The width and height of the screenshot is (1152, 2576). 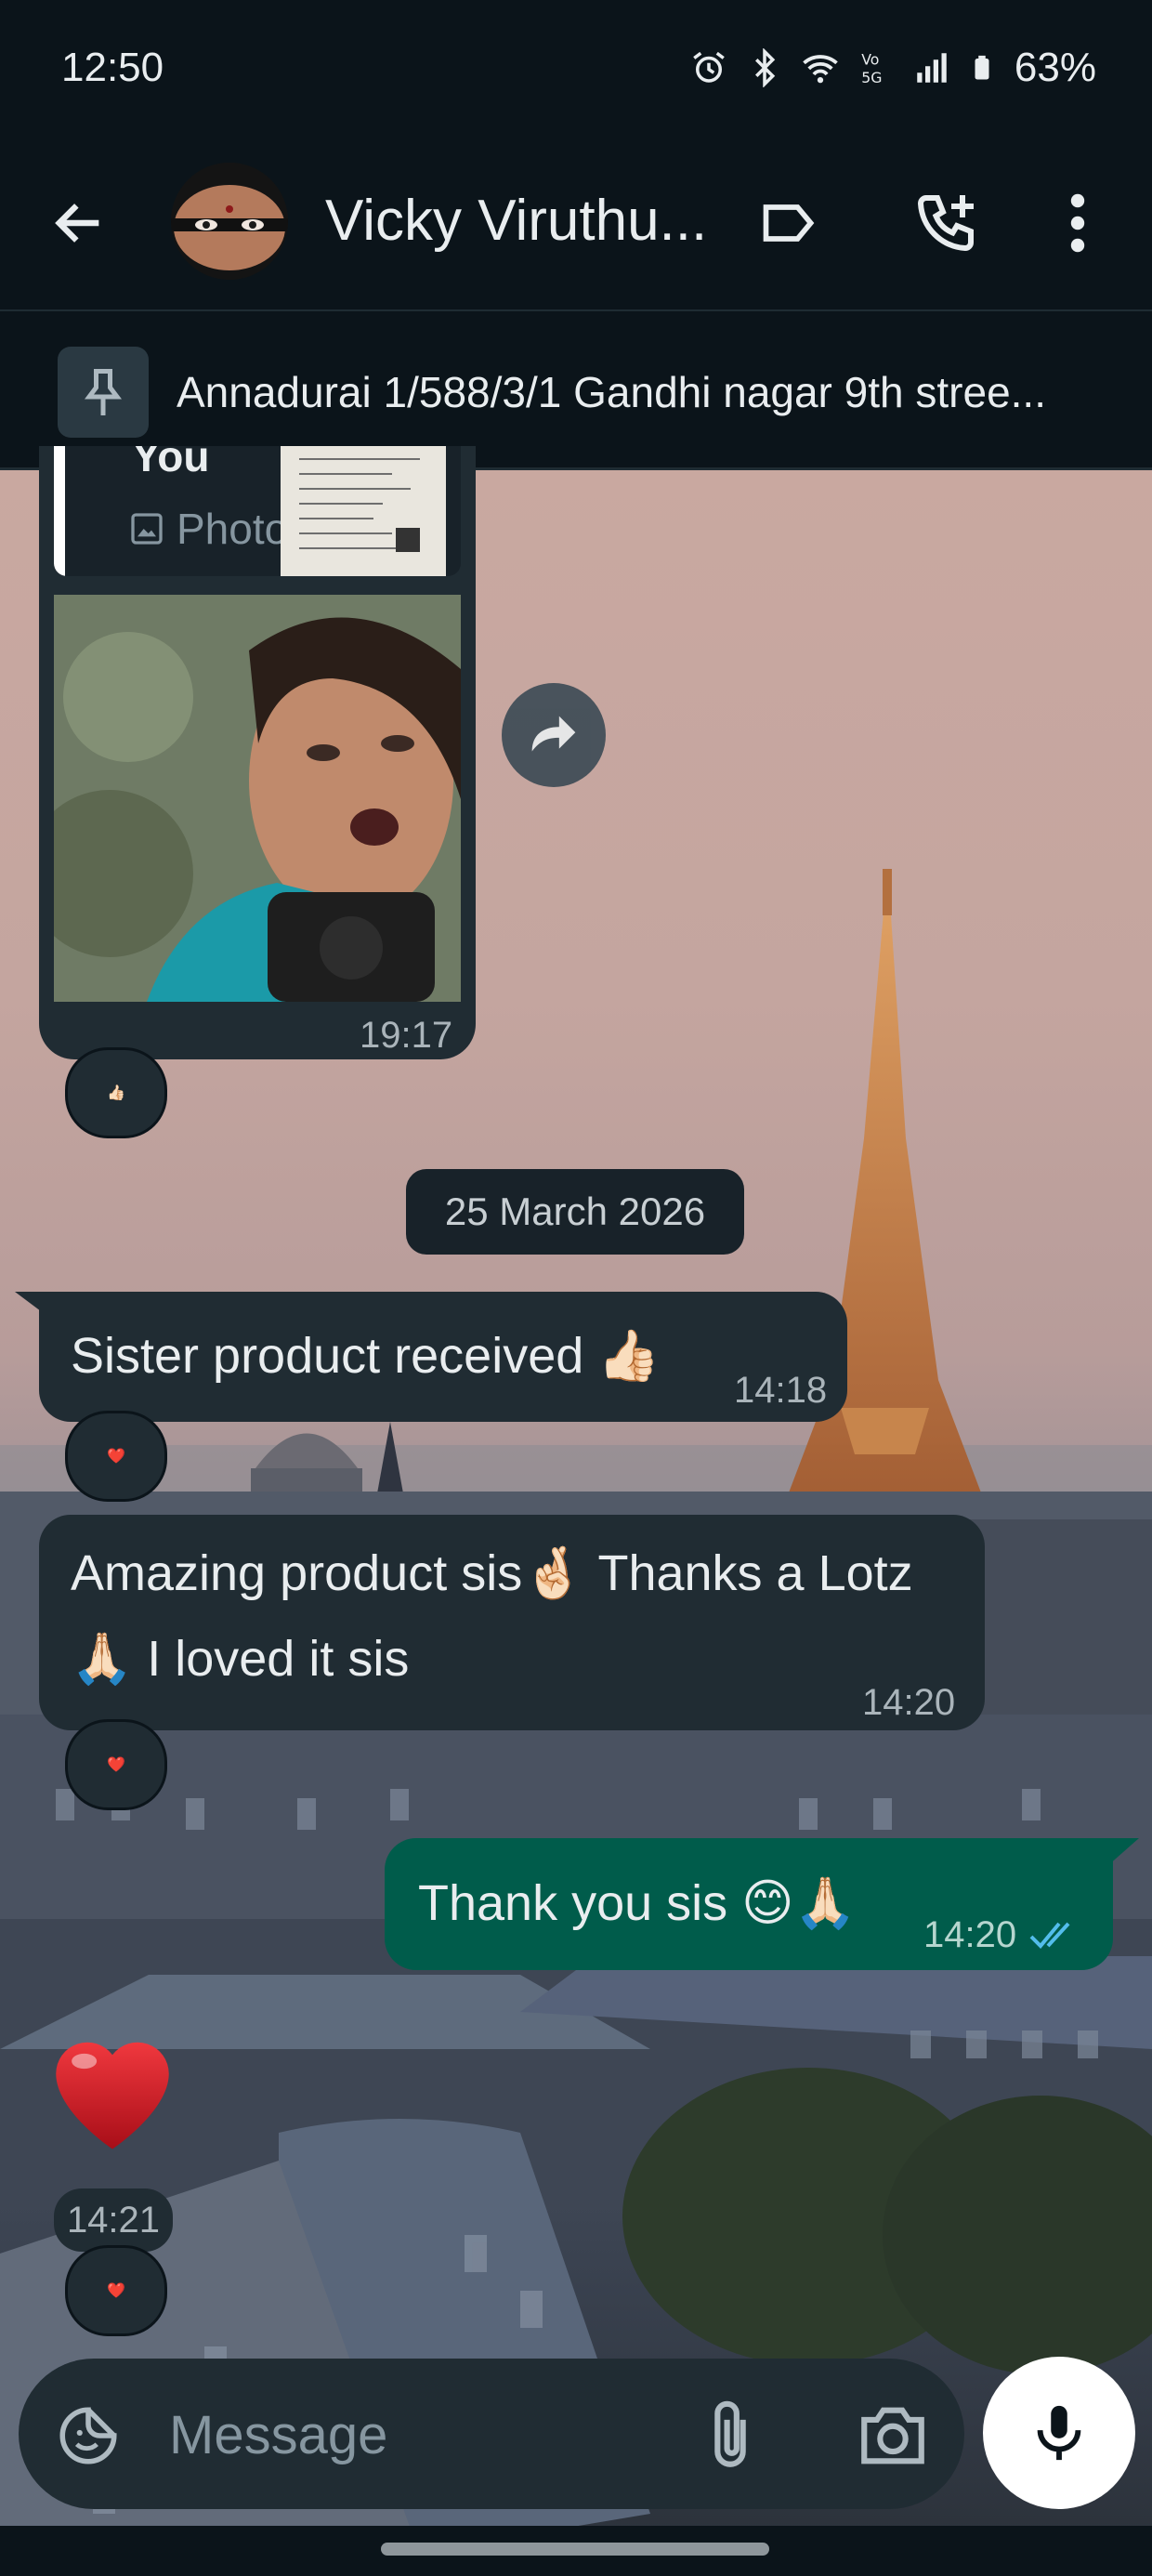 I want to click on signal-icon, so click(x=932, y=68).